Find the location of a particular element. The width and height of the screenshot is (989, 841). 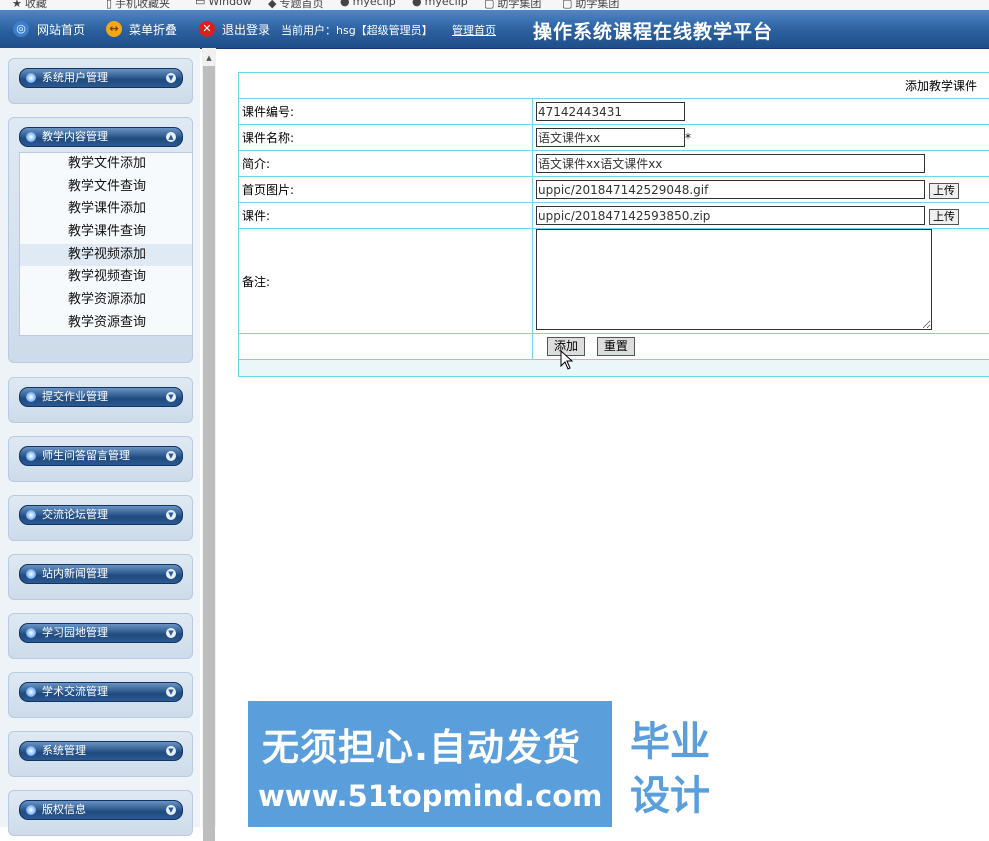

image-label: 首页图片: is located at coordinates (386, 190).